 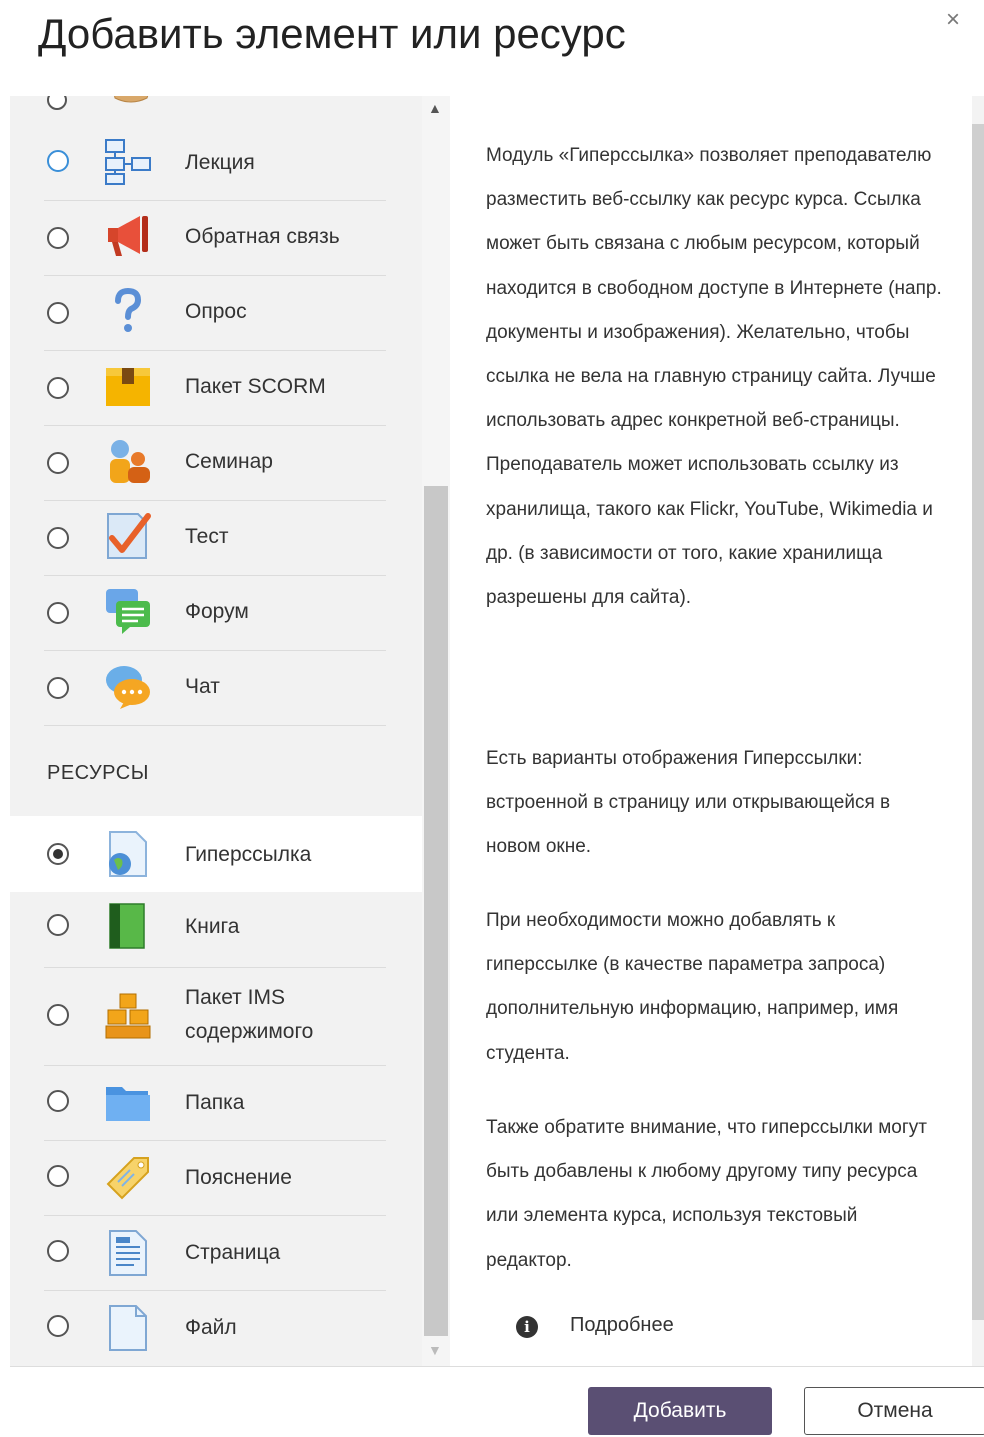 I want to click on lesson-icon, so click(x=128, y=162).